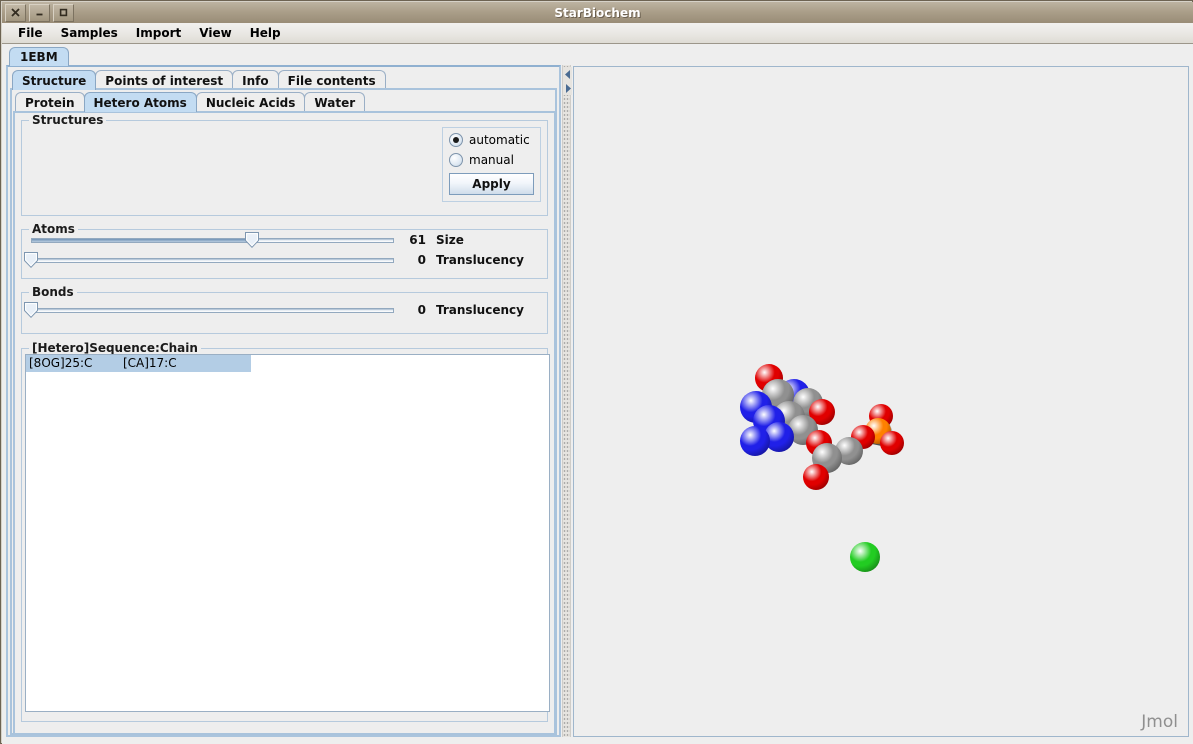 The image size is (1193, 744). I want to click on window-title: StarBiochem, so click(597, 12).